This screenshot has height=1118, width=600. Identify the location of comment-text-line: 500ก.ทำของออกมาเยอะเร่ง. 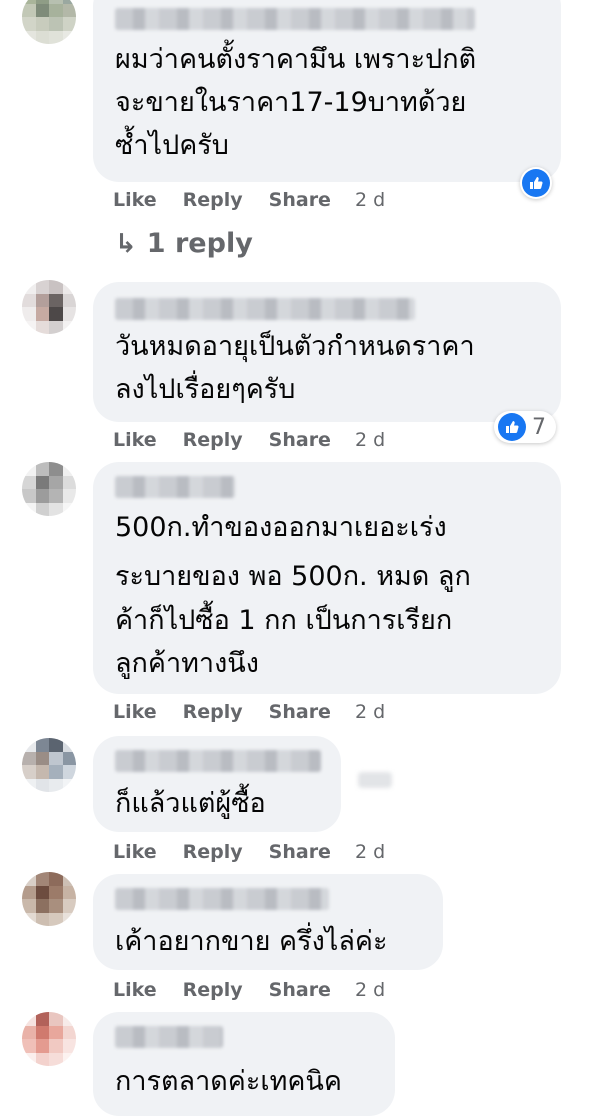
(281, 527).